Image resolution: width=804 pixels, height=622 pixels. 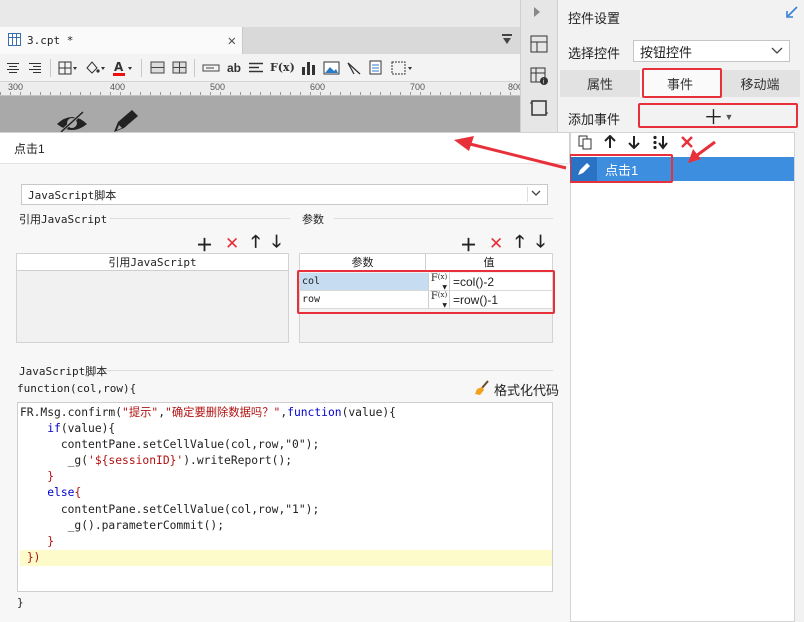 What do you see at coordinates (585, 153) in the screenshot?
I see `annotation-arrows` at bounding box center [585, 153].